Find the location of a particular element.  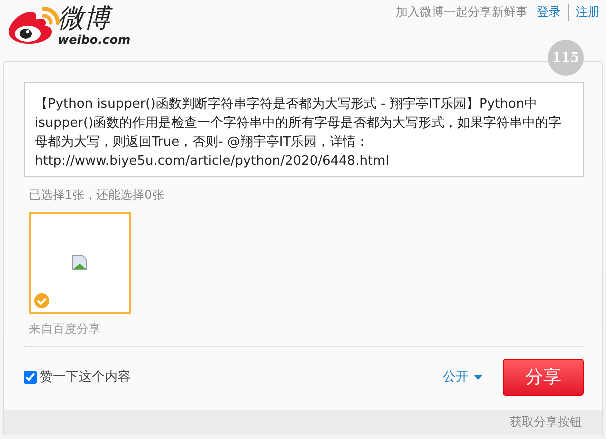

share-button: 分享 is located at coordinates (543, 377).